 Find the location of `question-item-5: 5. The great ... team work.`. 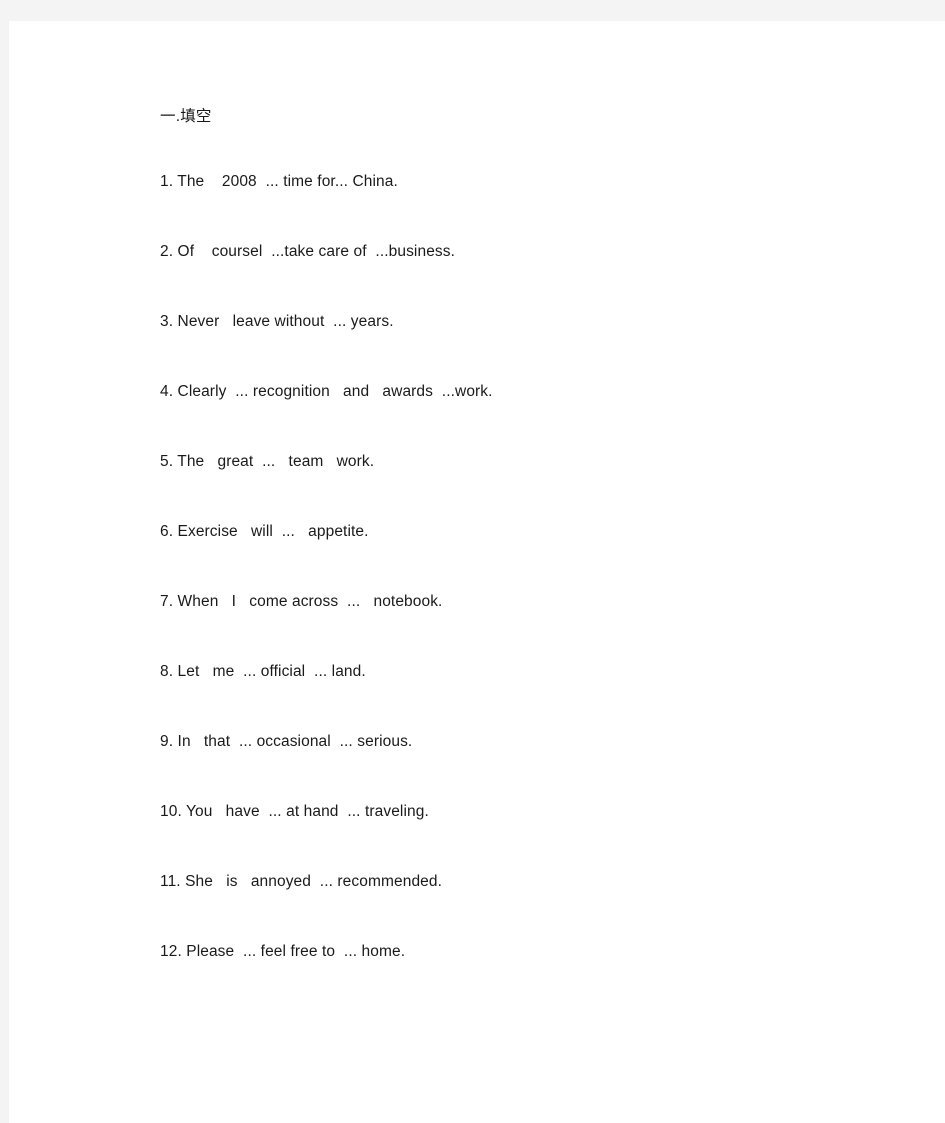

question-item-5: 5. The great ... team work. is located at coordinates (520, 464).